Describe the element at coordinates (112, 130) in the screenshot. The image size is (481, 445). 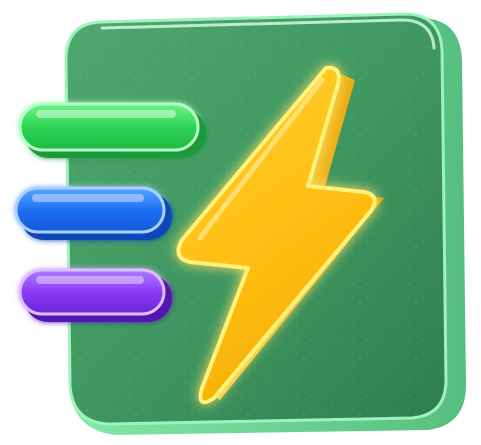
I see `speed-bar-top` at that location.